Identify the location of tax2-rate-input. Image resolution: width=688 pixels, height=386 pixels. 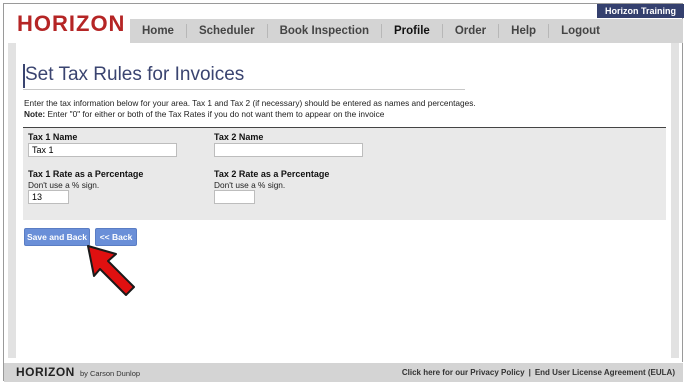
(234, 197).